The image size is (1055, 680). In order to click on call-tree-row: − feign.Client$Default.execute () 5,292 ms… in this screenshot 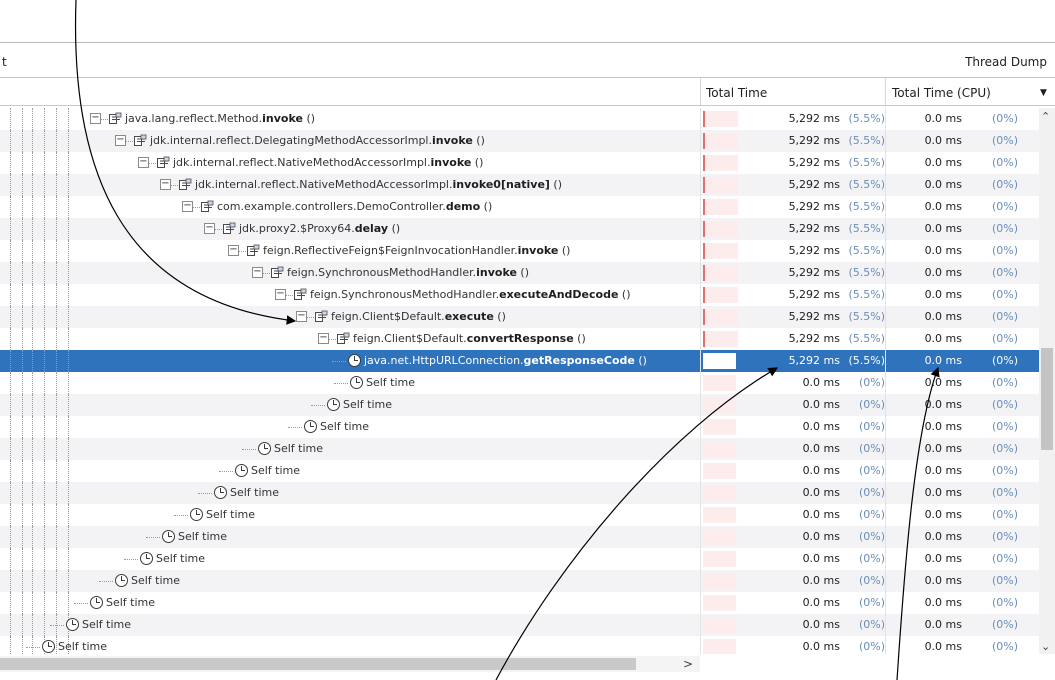, I will do `click(519, 317)`.